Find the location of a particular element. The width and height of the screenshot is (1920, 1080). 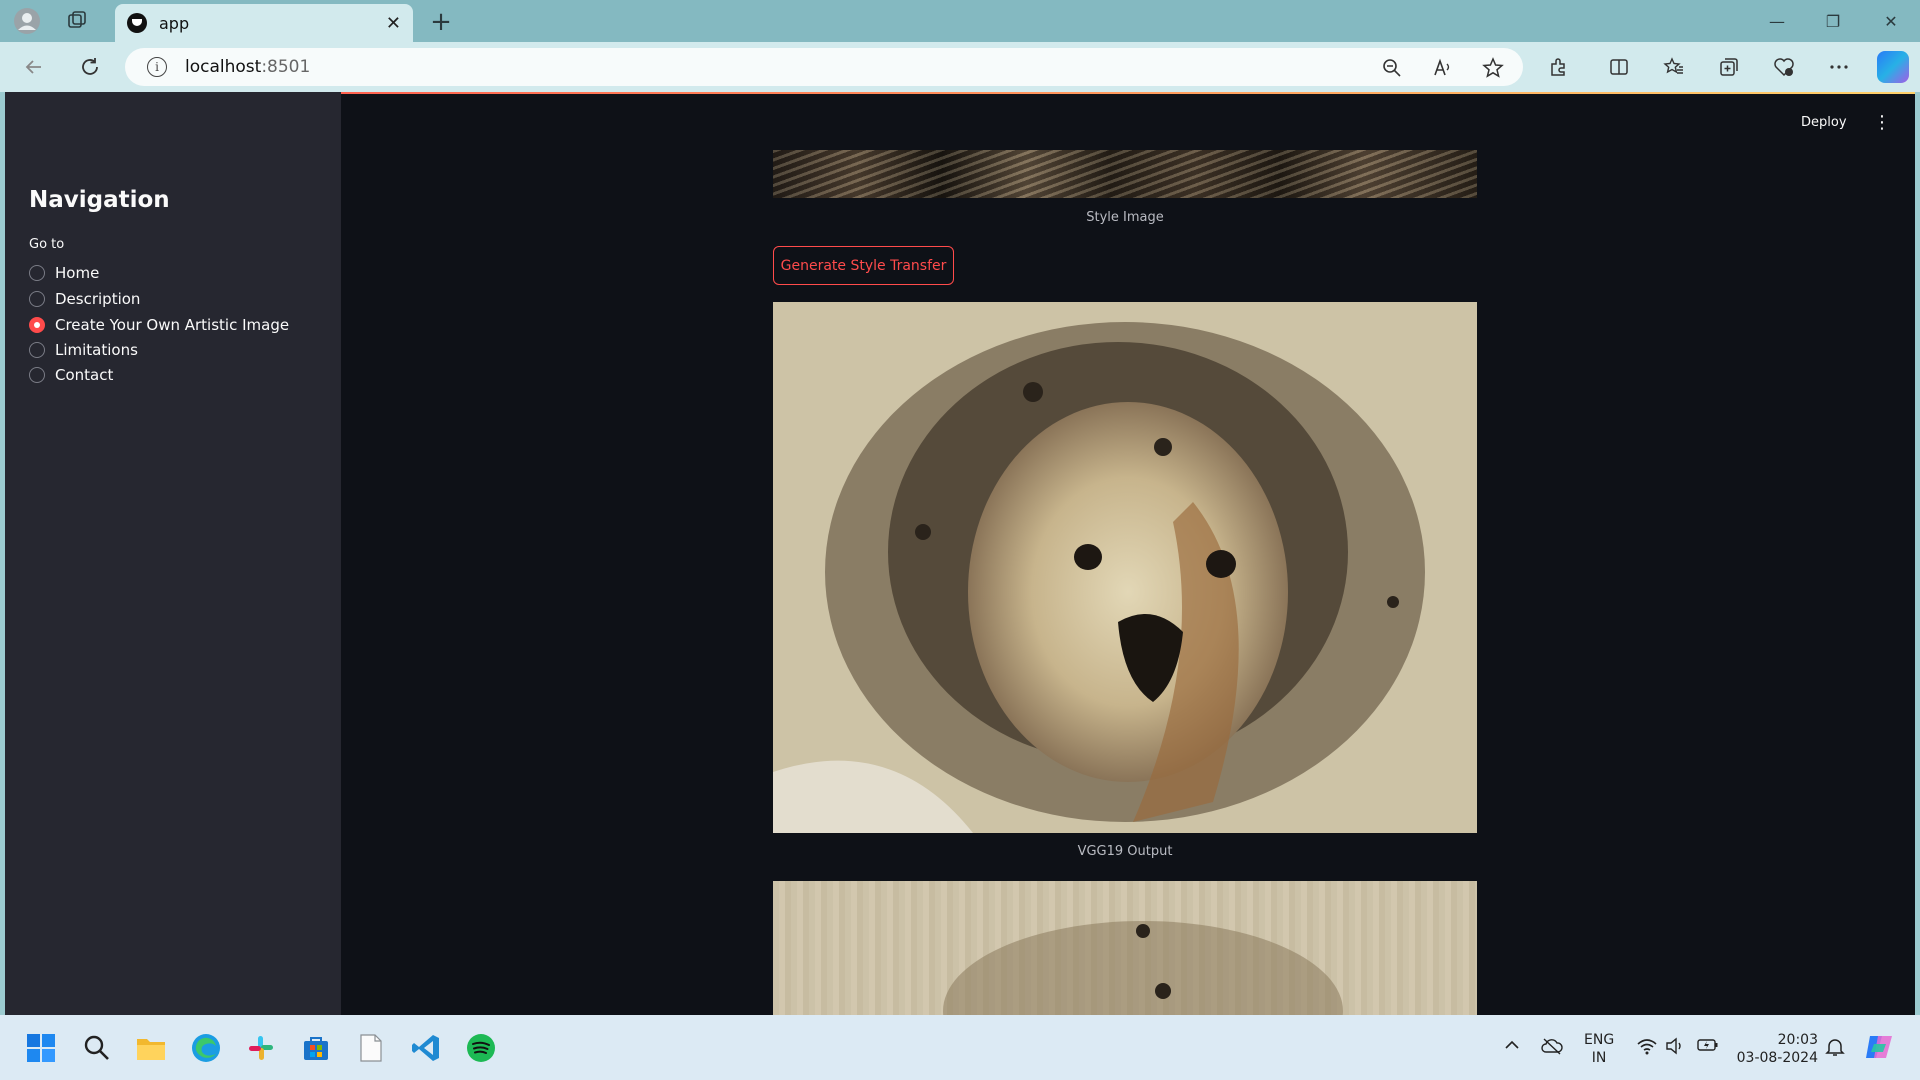

language-code: ENG is located at coordinates (1599, 1040).